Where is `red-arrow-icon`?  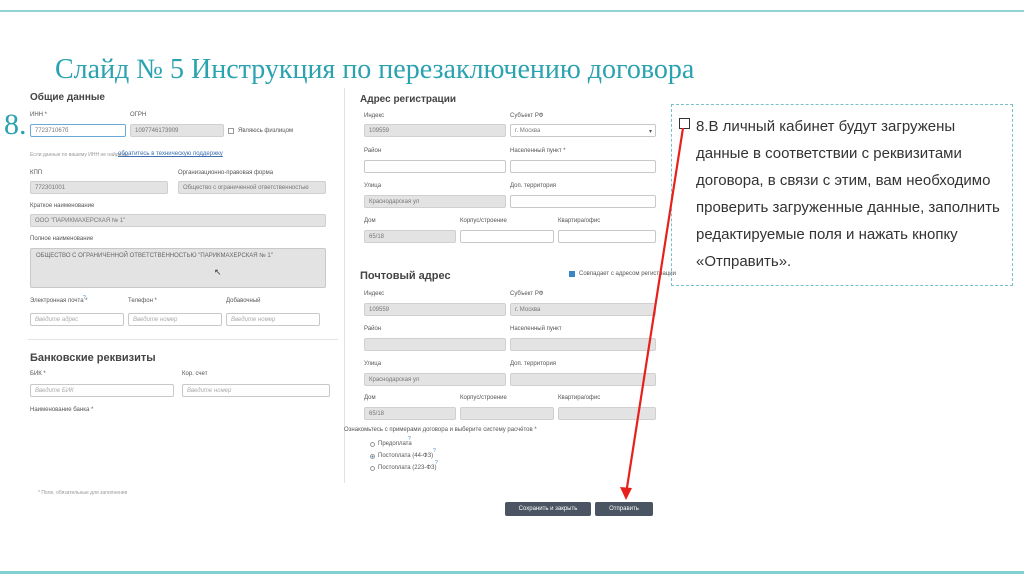
red-arrow-icon is located at coordinates (652, 313).